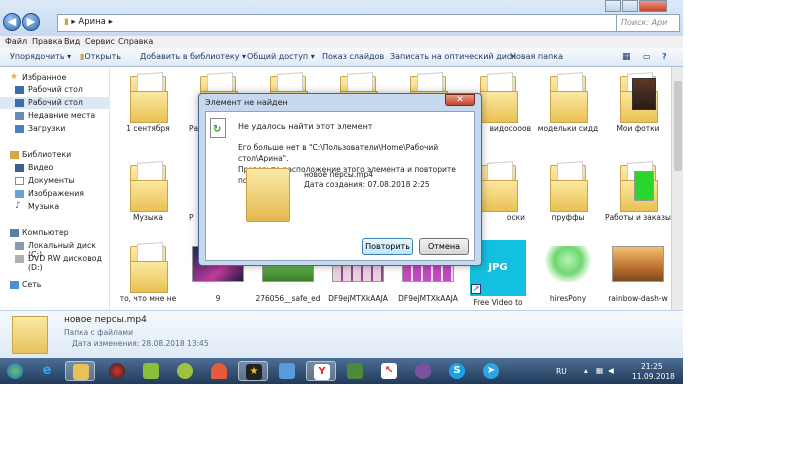 The image size is (800, 465). What do you see at coordinates (55, 103) in the screenshot?
I see `nav-desktop-selected: Рабочий стол` at bounding box center [55, 103].